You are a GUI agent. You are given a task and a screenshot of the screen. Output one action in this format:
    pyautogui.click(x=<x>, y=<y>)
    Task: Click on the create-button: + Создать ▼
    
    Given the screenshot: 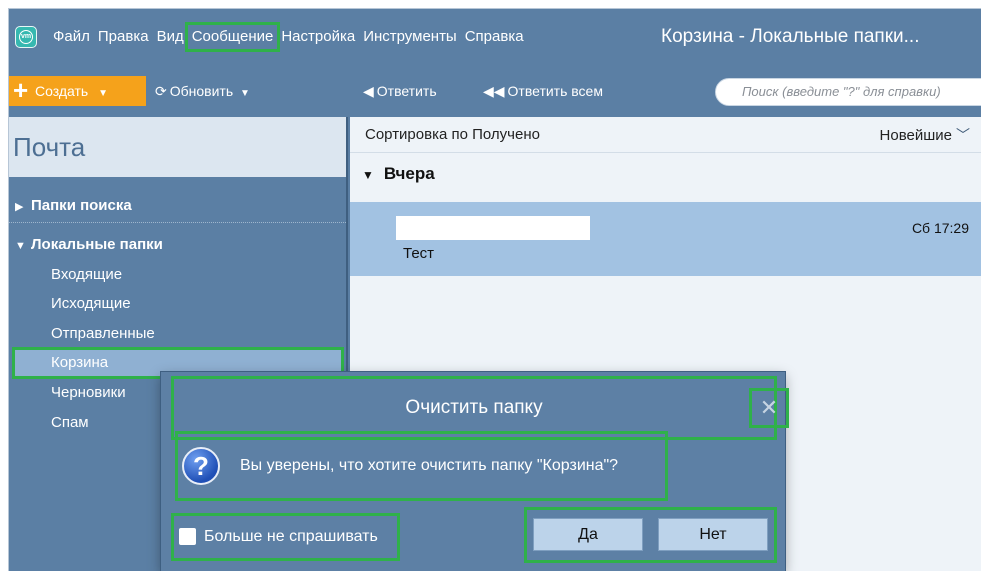 What is the action you would take?
    pyautogui.click(x=77, y=91)
    